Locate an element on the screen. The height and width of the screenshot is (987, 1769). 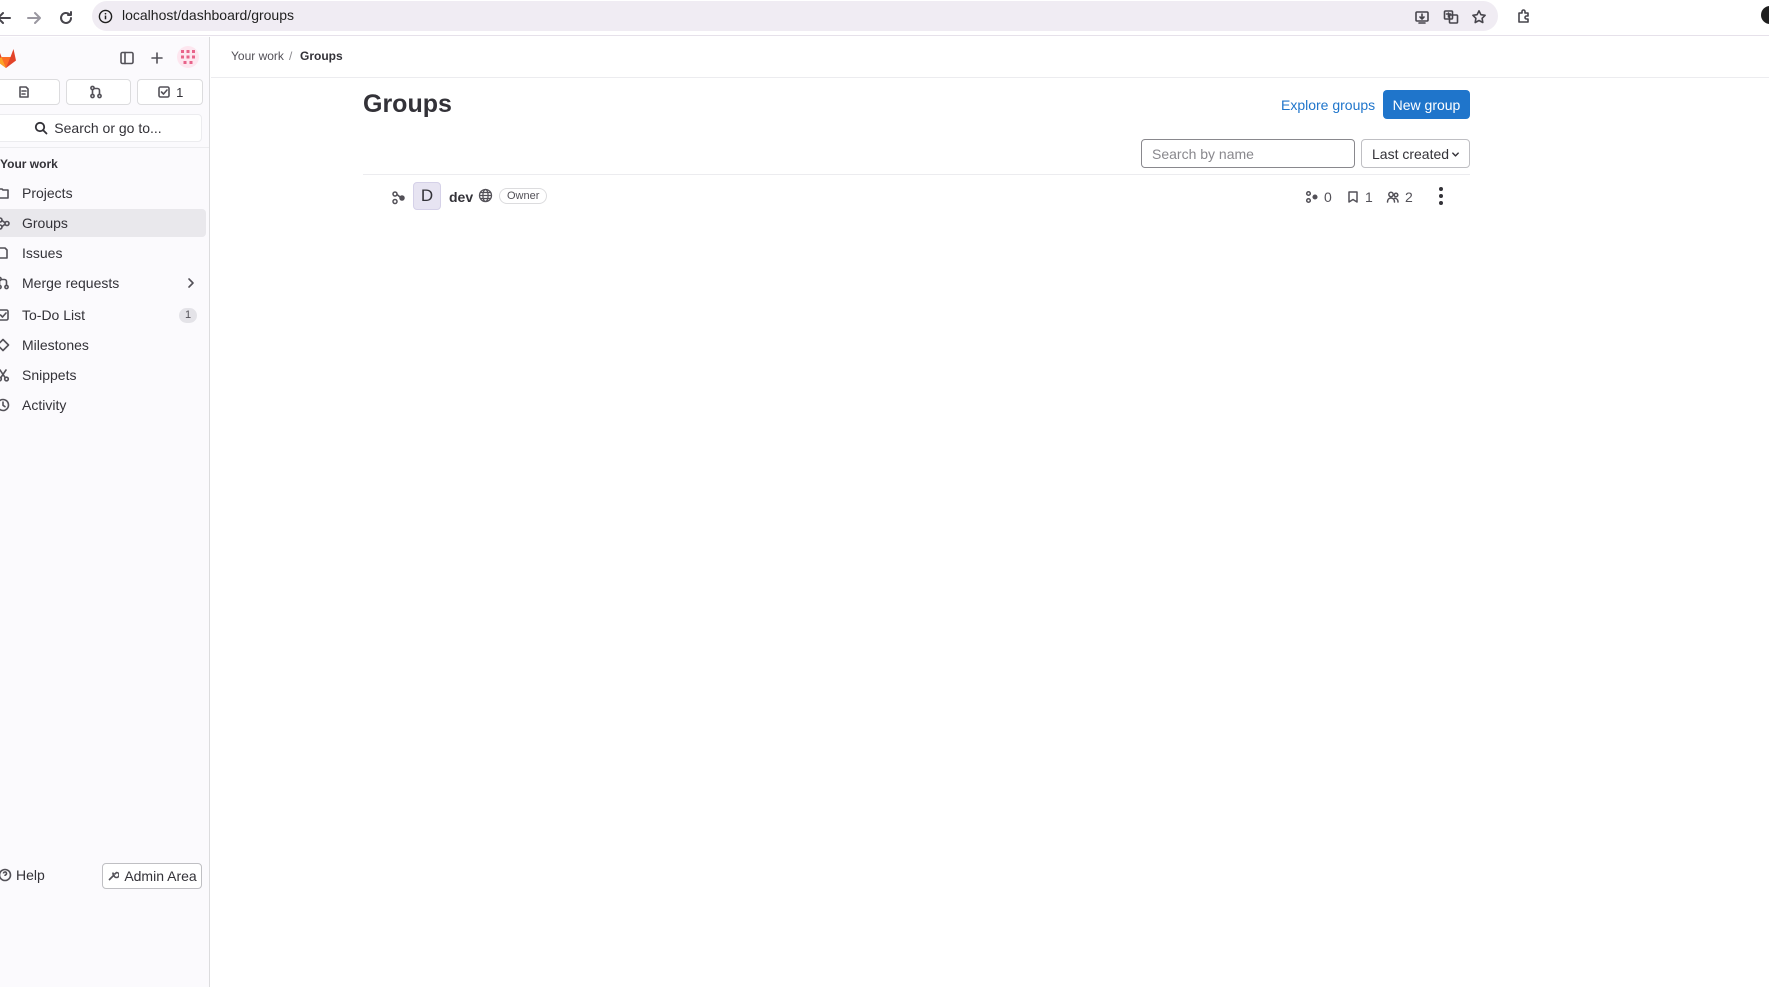
explore-groups-link: Explore groups is located at coordinates (1328, 105).